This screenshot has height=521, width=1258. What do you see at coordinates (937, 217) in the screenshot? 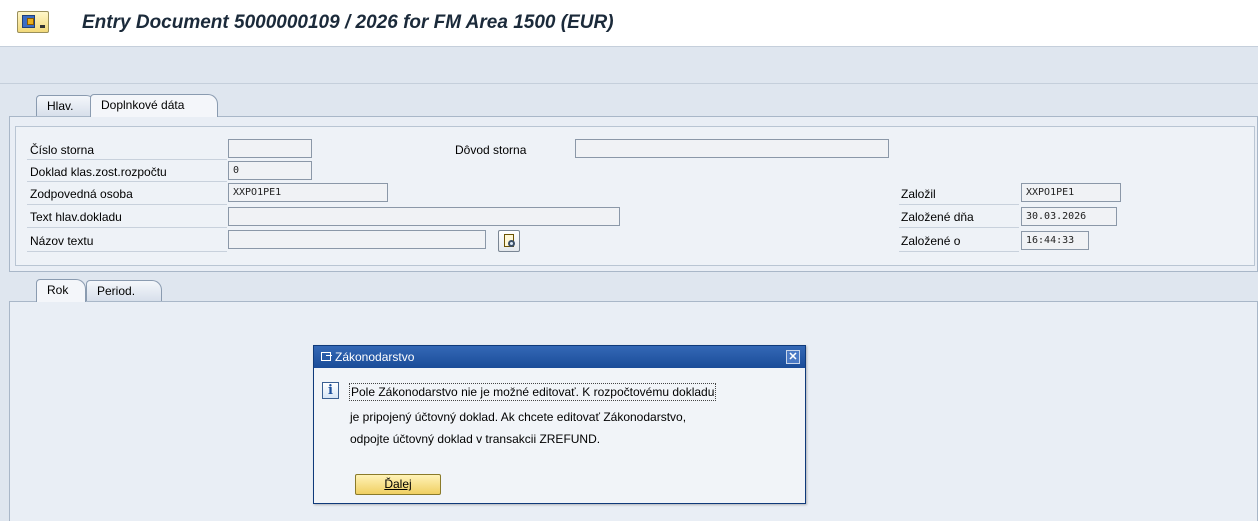
I see `zalozene-dna-label: Založené dňa` at bounding box center [937, 217].